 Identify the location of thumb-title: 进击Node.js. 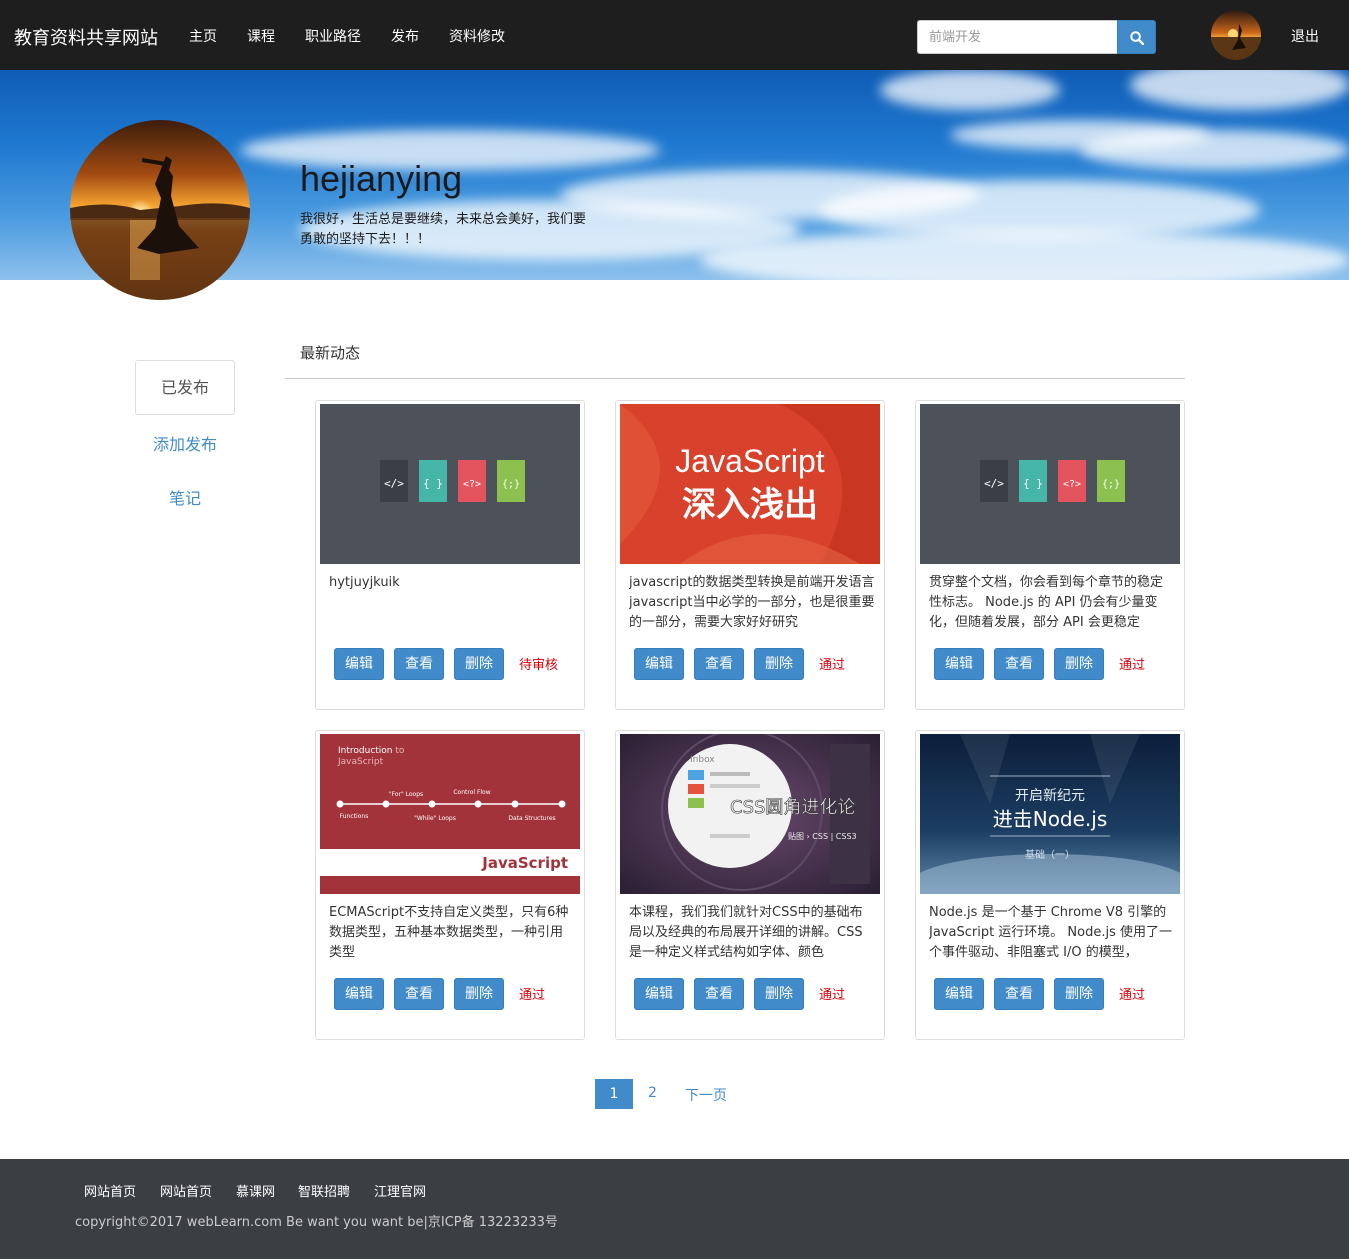
(1050, 819).